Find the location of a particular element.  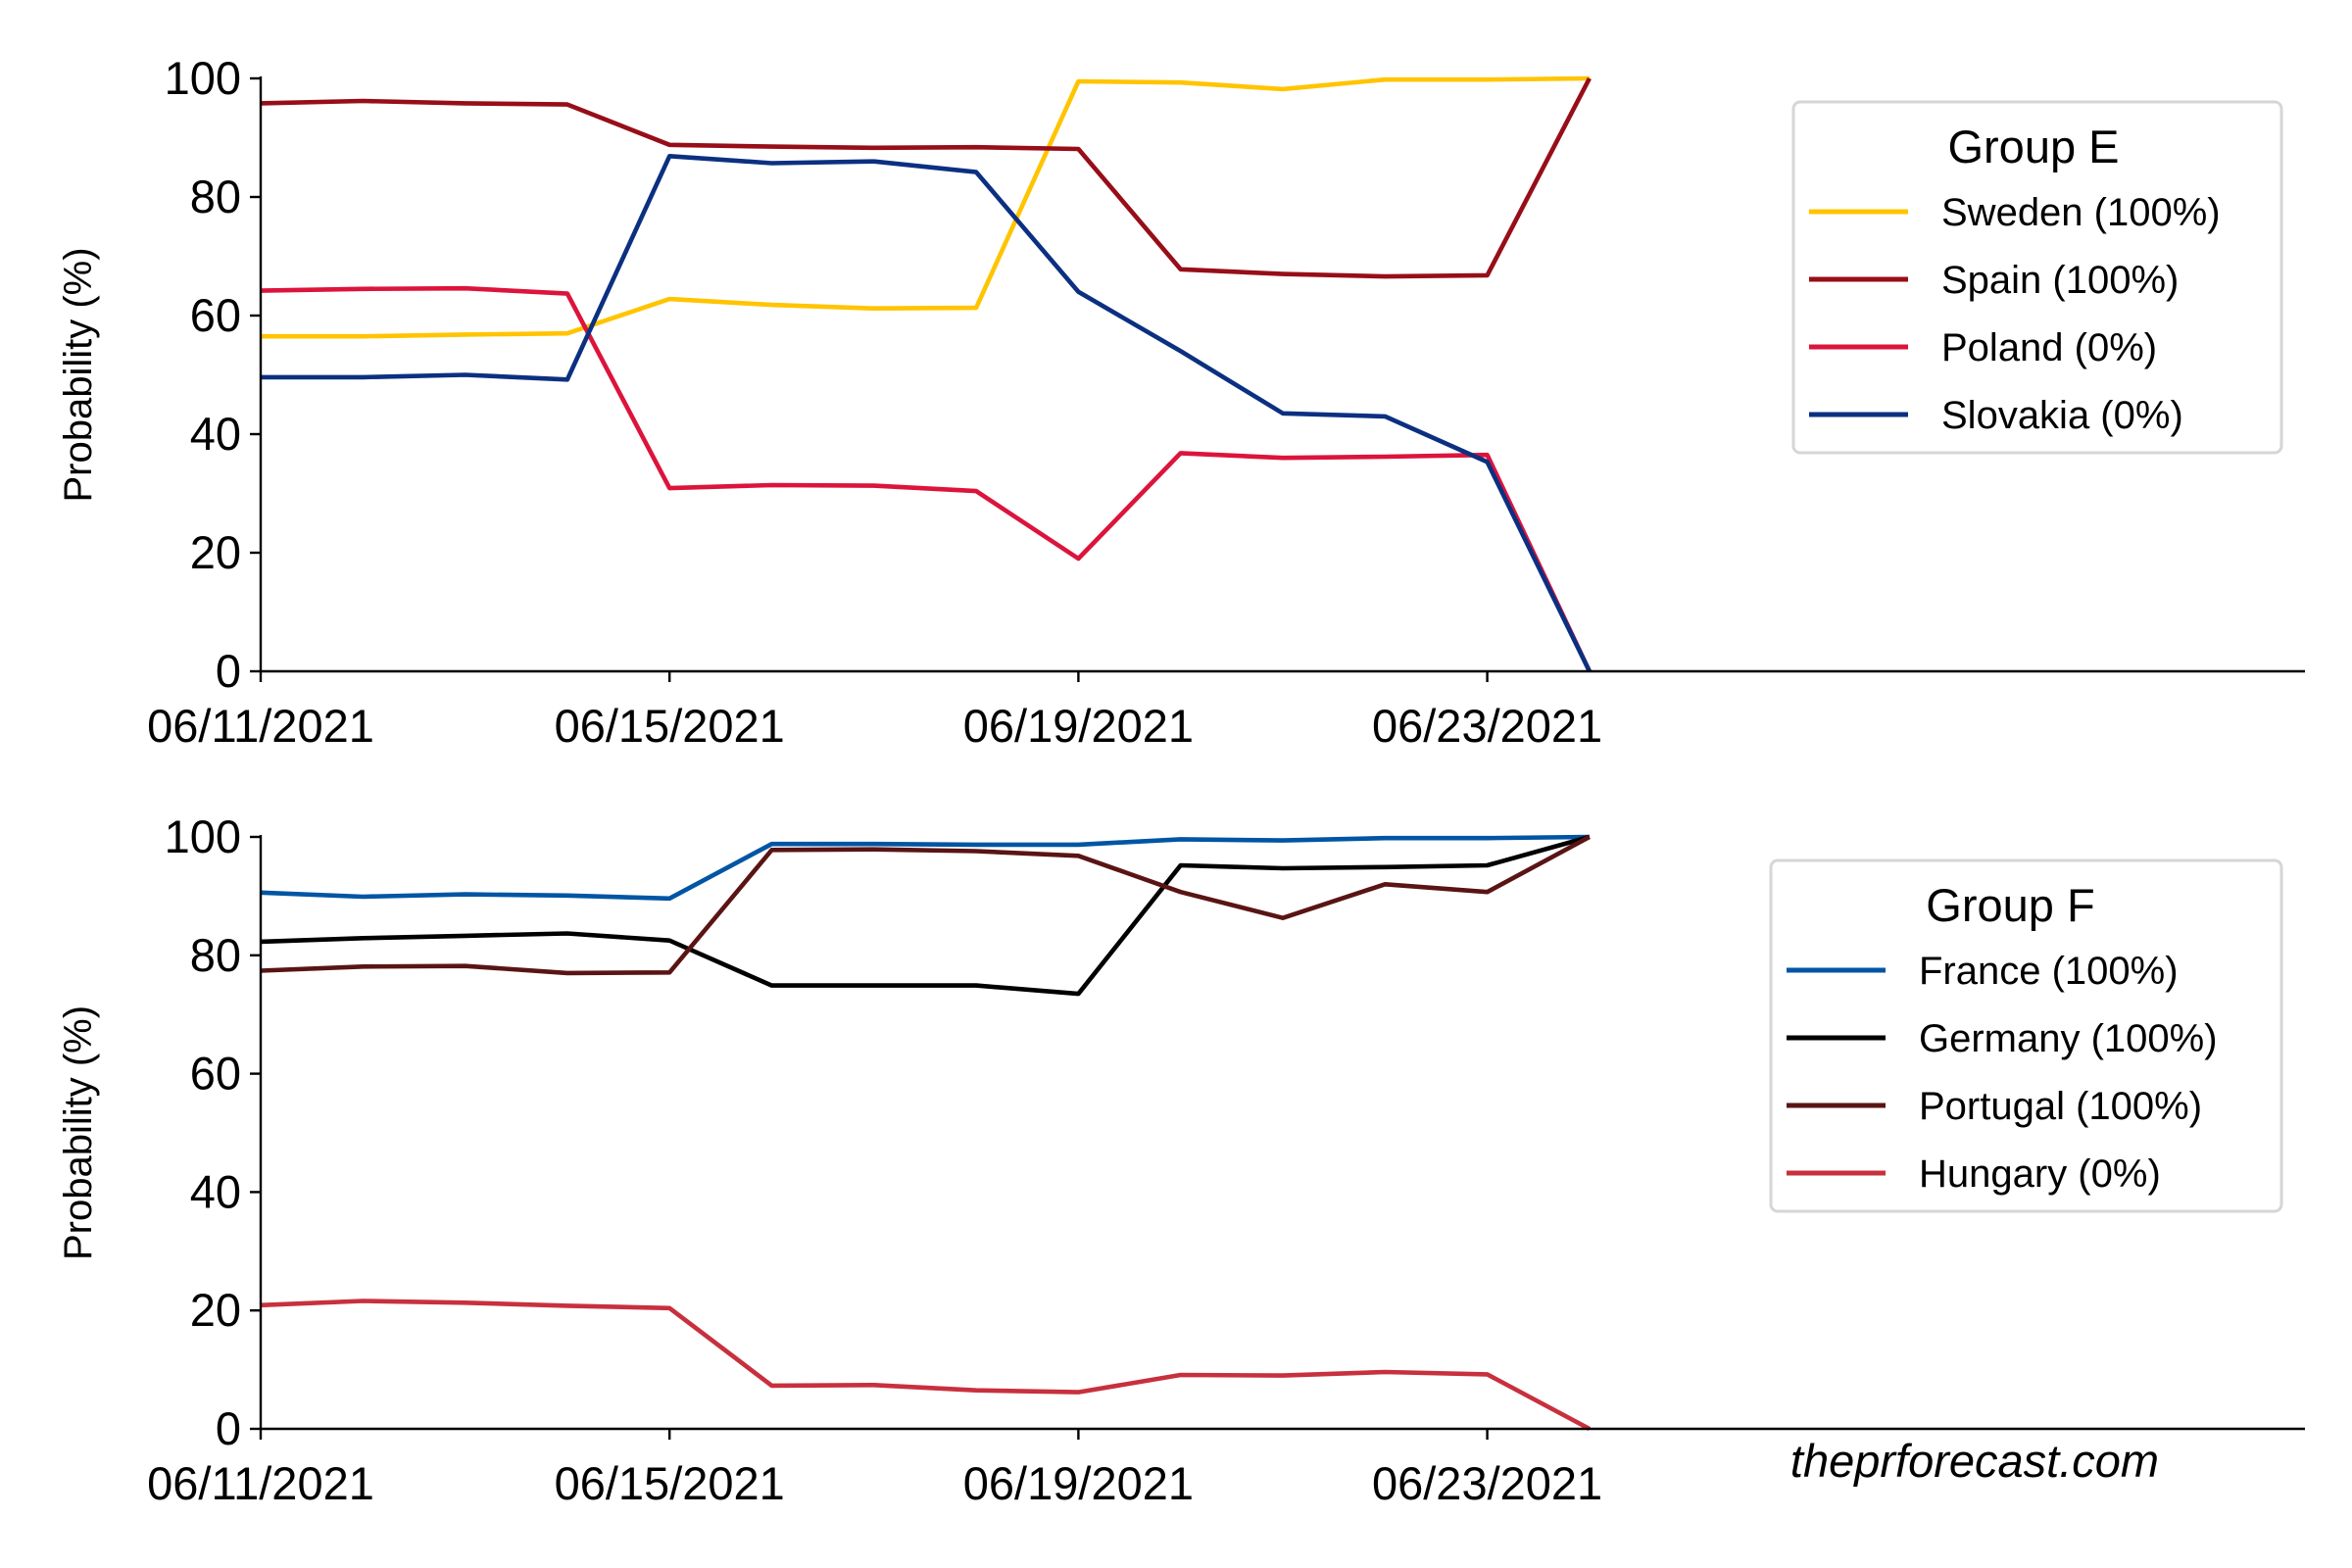

legend-label-spain: Spain (100%) is located at coordinates (2060, 280).